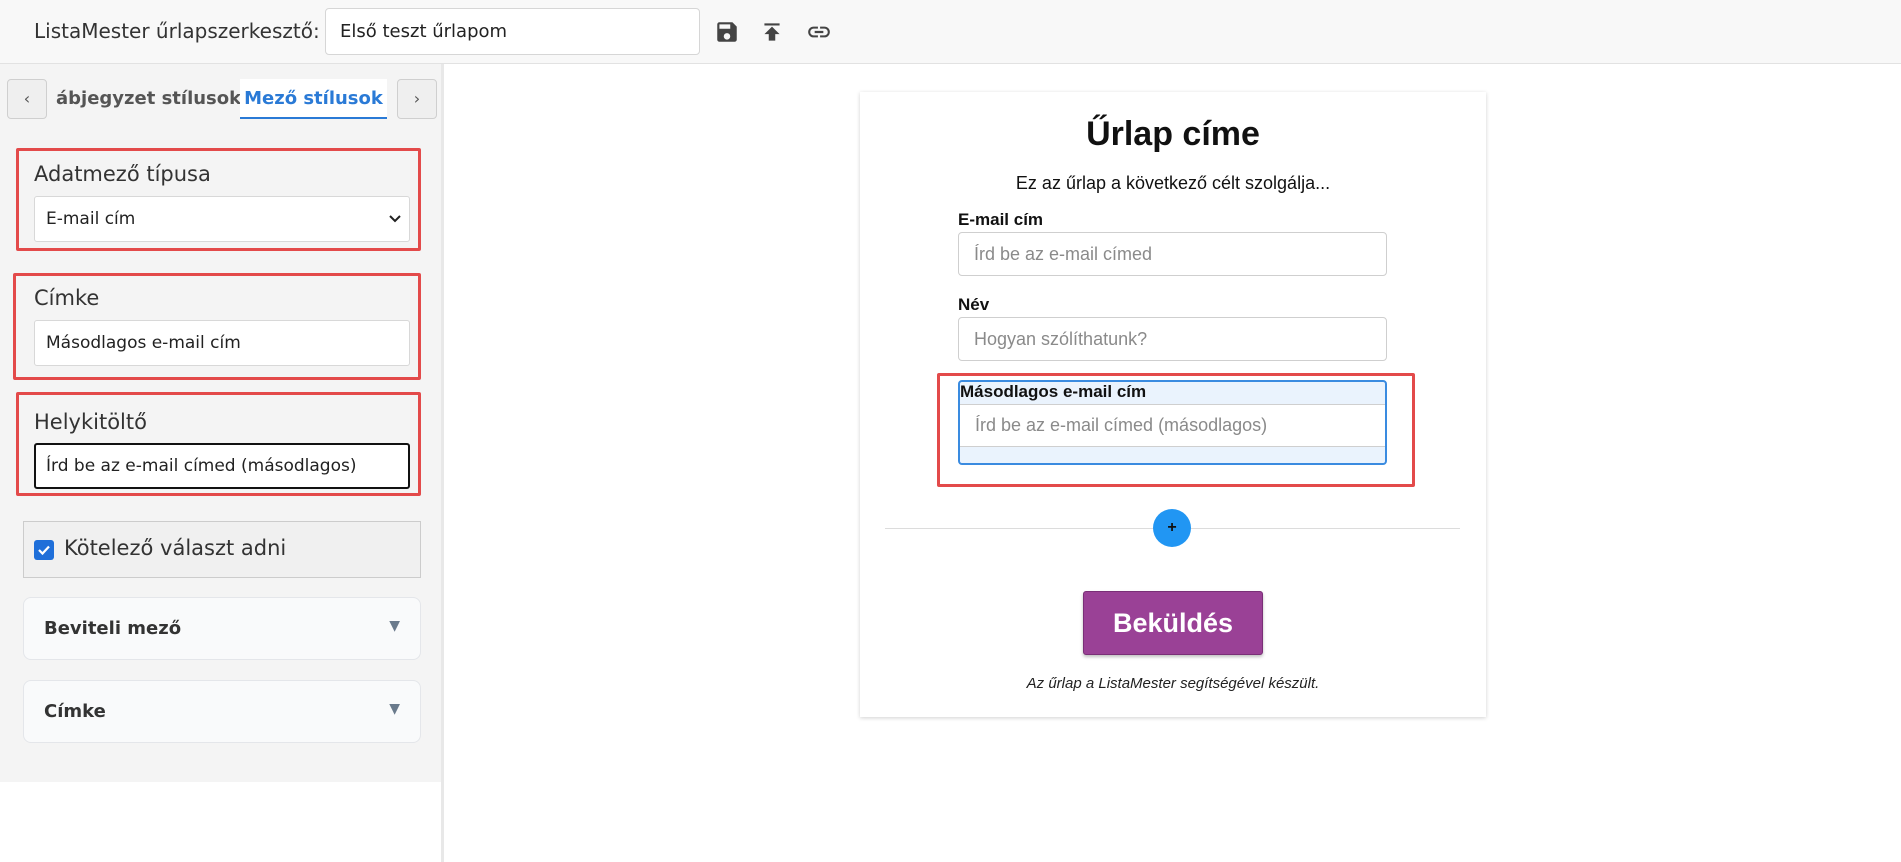  What do you see at coordinates (1173, 134) in the screenshot?
I see `form-title: Űrlap címe` at bounding box center [1173, 134].